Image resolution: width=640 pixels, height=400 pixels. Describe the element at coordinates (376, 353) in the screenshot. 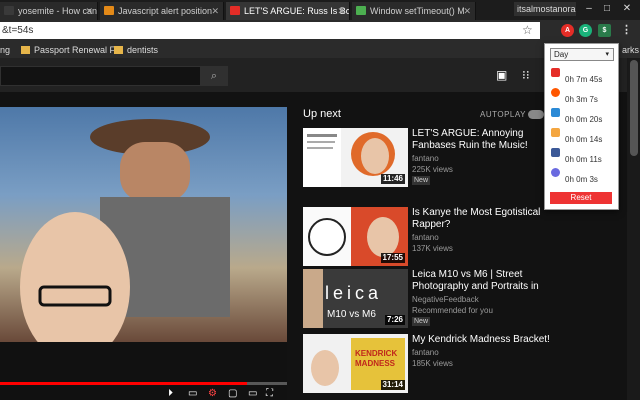

I see `svg-text: KENDRICK` at that location.